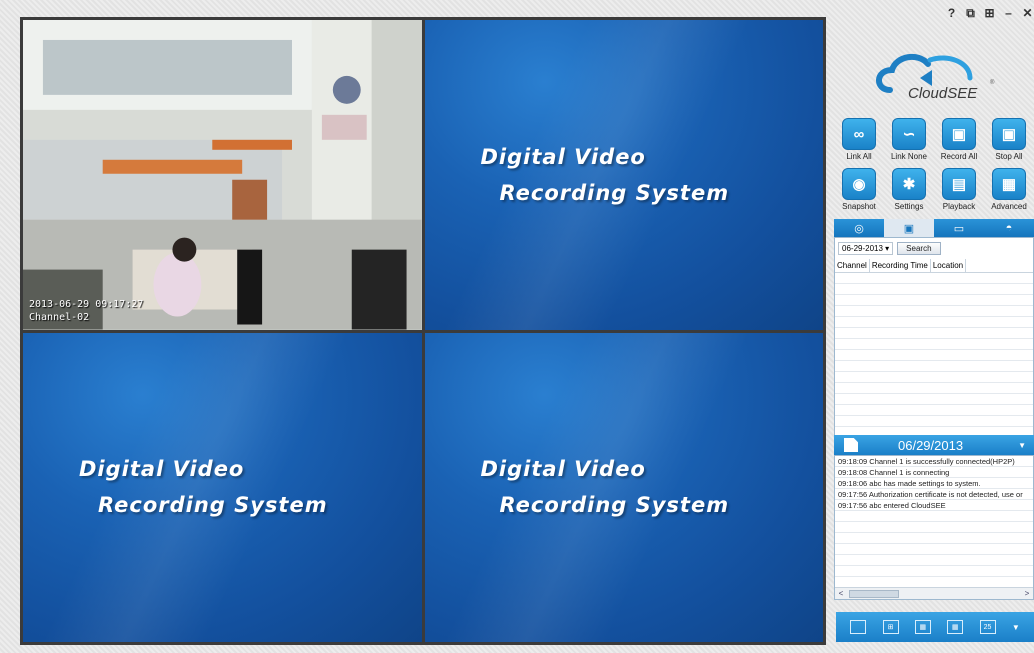  What do you see at coordinates (1009, 184) in the screenshot?
I see `advanced-icon: ▦` at bounding box center [1009, 184].